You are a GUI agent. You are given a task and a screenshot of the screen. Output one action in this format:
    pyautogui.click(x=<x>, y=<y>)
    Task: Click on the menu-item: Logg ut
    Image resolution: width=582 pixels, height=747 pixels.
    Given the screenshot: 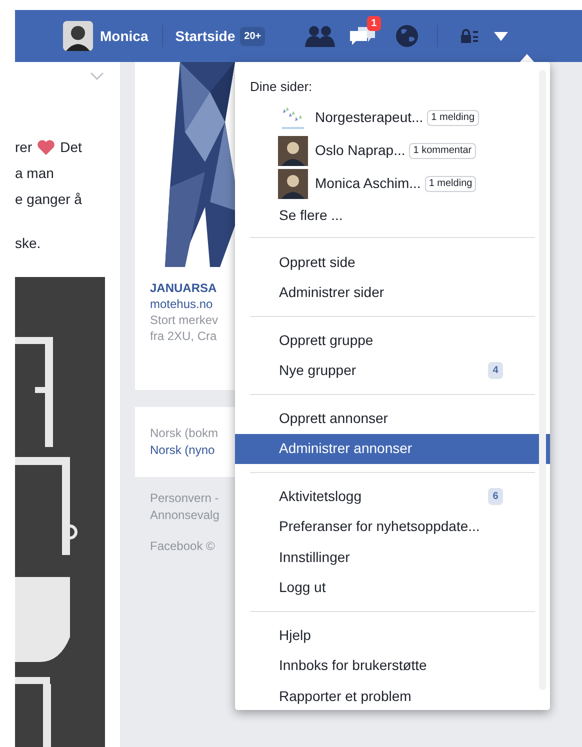 What is the action you would take?
    pyautogui.click(x=392, y=587)
    